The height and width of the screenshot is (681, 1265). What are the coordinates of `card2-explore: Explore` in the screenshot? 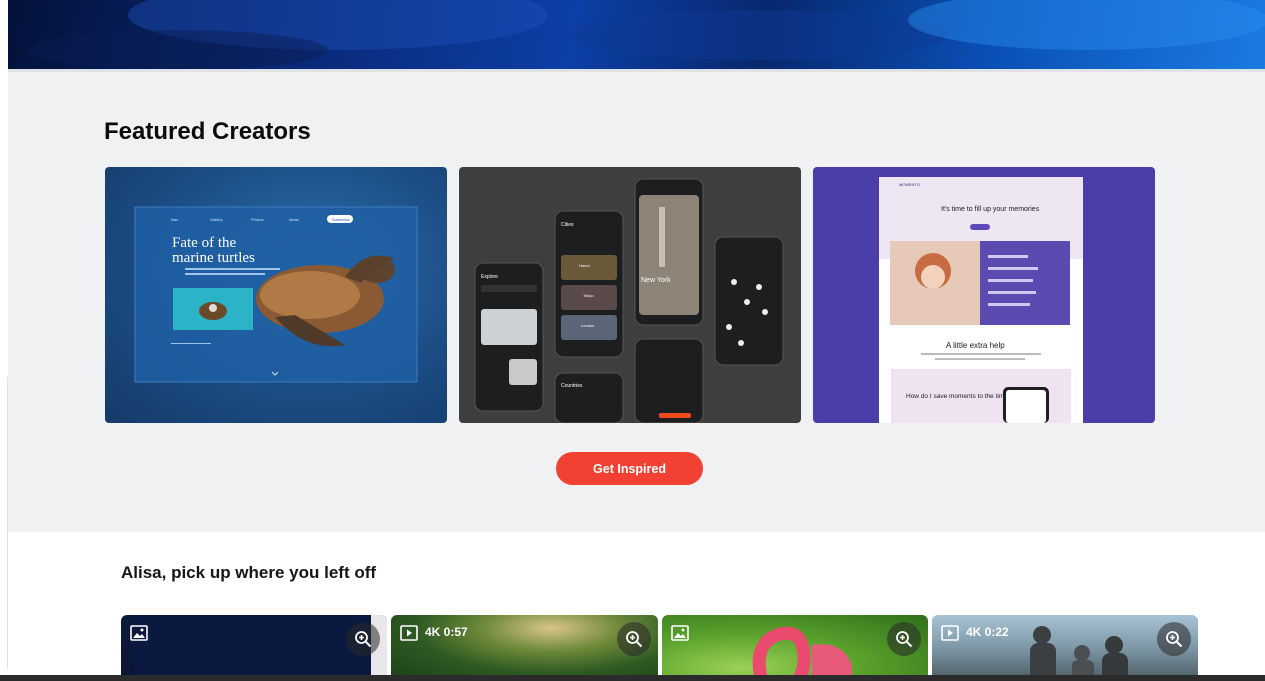 It's located at (489, 277).